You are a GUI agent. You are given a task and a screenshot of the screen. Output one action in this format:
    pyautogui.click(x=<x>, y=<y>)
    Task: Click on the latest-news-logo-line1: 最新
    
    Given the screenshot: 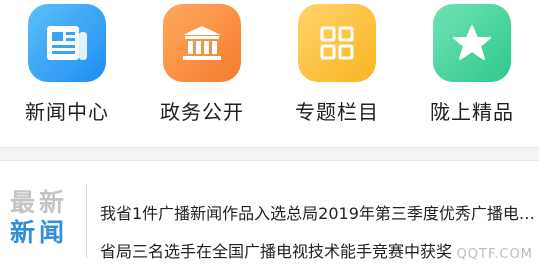 What is the action you would take?
    pyautogui.click(x=39, y=202)
    